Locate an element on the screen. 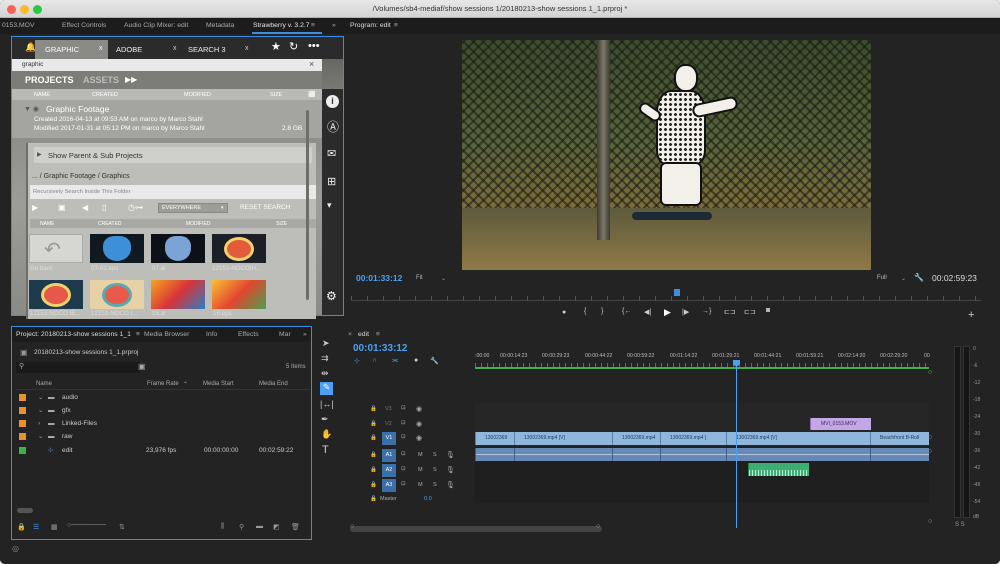 The image size is (1000, 564). timeline-close-icon: × is located at coordinates (350, 335).